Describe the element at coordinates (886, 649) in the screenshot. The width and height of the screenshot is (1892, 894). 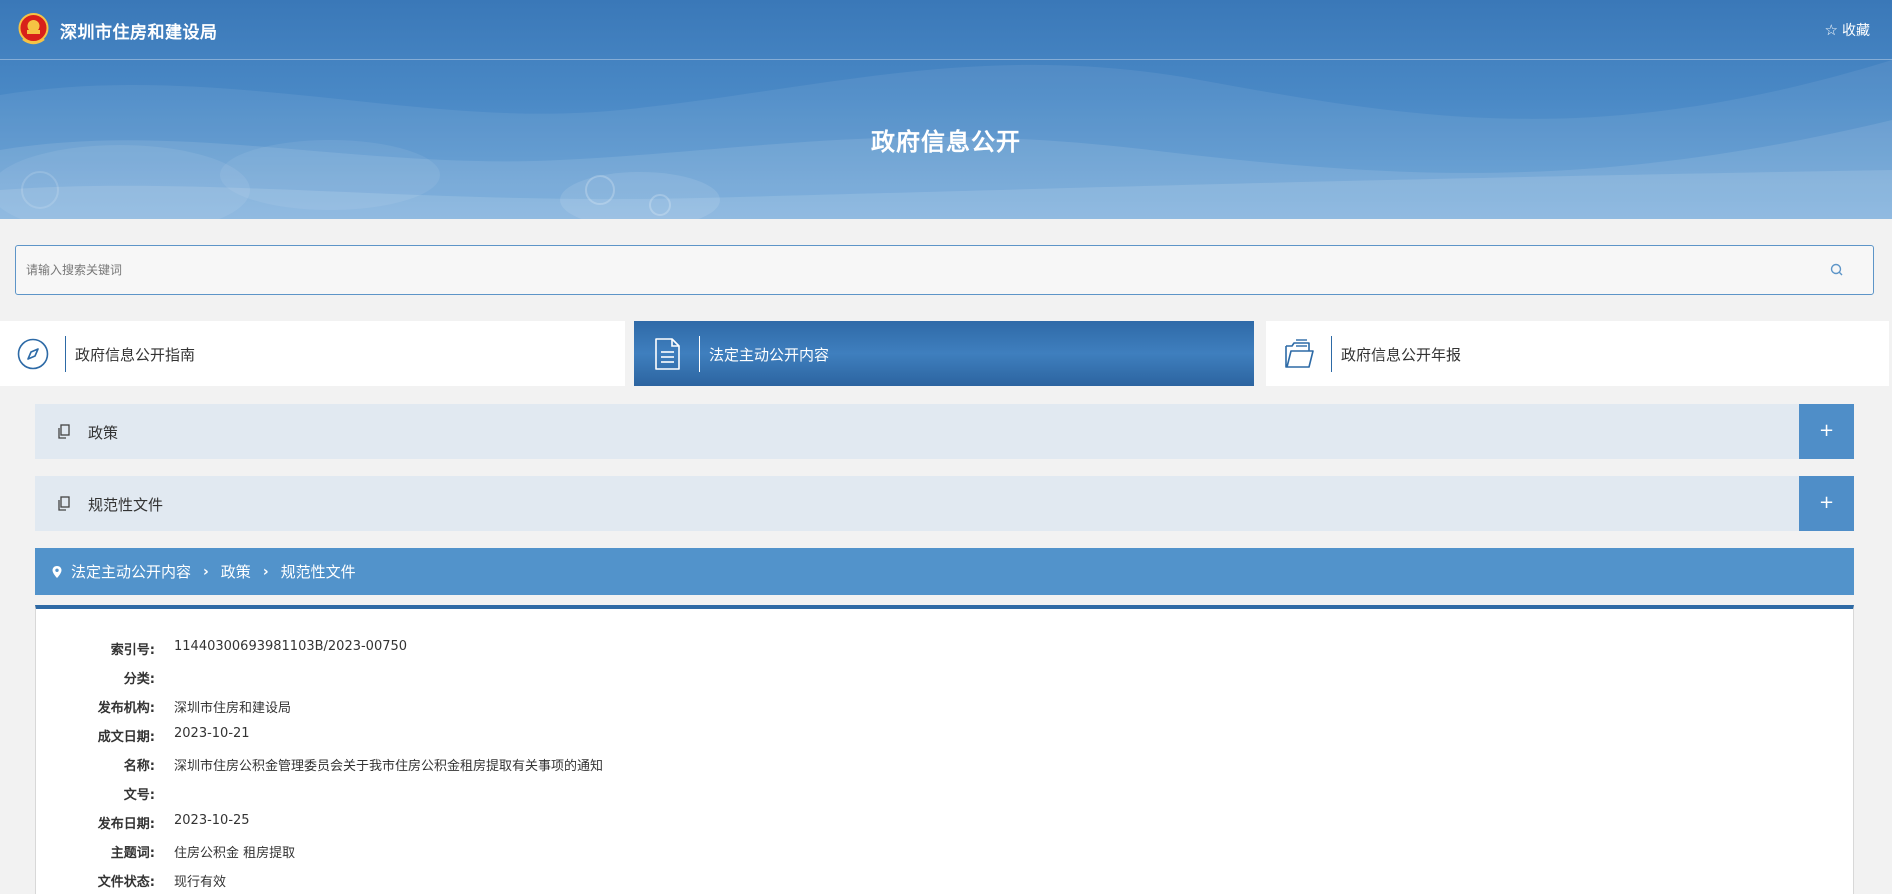
I see `metadata-row: 索引号: 11440300693981103B/2023-00750` at that location.